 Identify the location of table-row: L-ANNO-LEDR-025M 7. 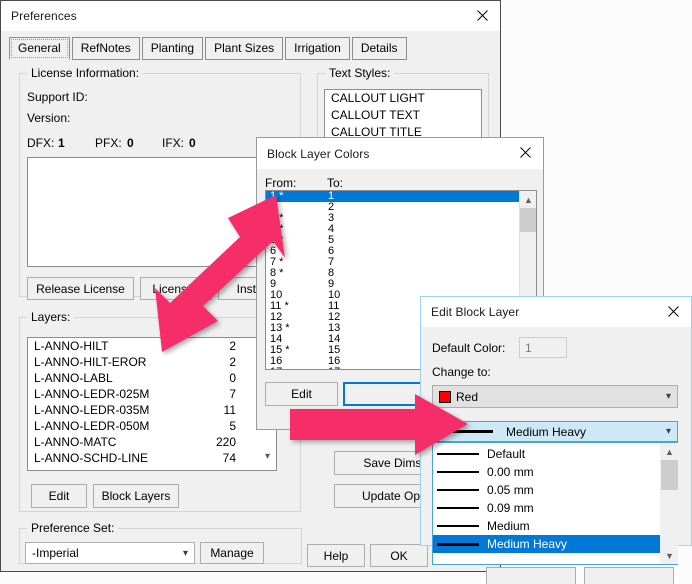
(152, 394).